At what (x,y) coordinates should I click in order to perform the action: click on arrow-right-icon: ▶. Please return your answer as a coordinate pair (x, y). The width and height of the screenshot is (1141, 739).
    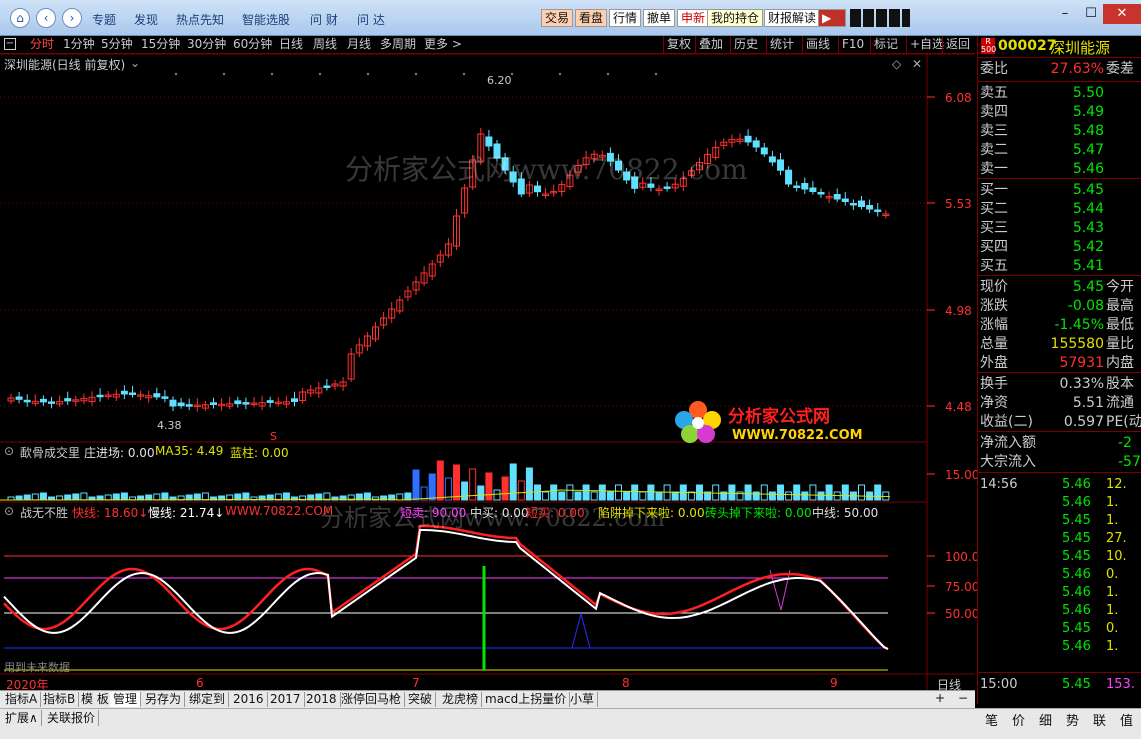
    Looking at the image, I should click on (832, 18).